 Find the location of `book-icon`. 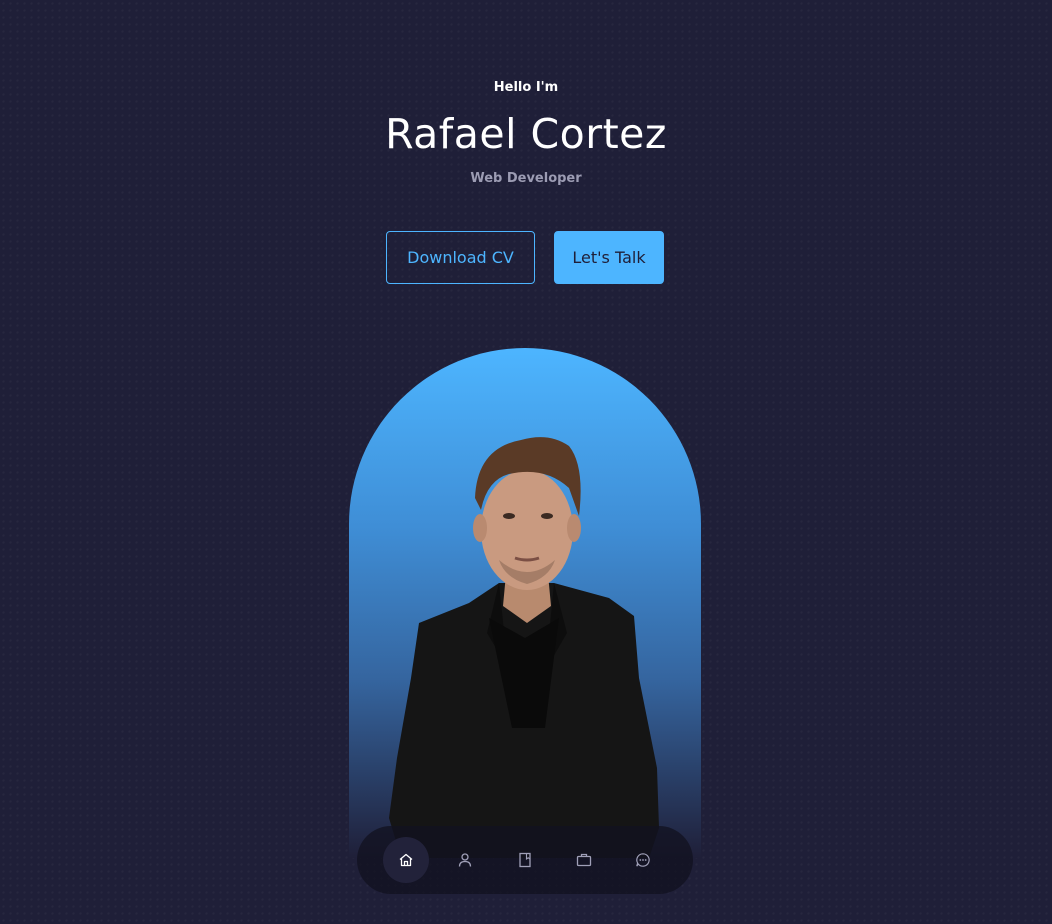

book-icon is located at coordinates (525, 860).